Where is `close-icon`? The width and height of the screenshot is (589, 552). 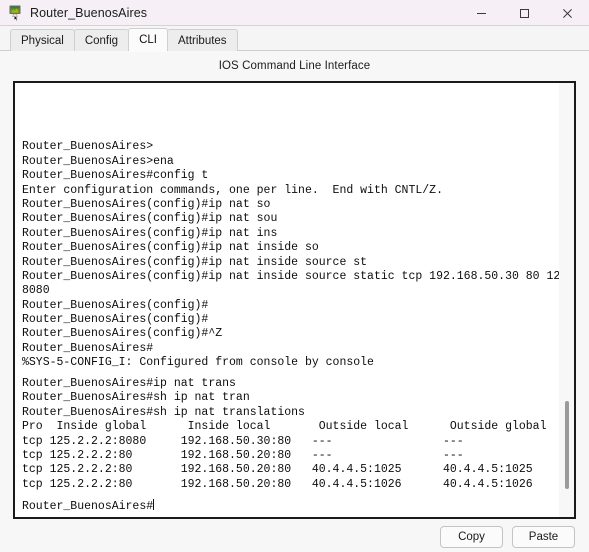
close-icon is located at coordinates (567, 13).